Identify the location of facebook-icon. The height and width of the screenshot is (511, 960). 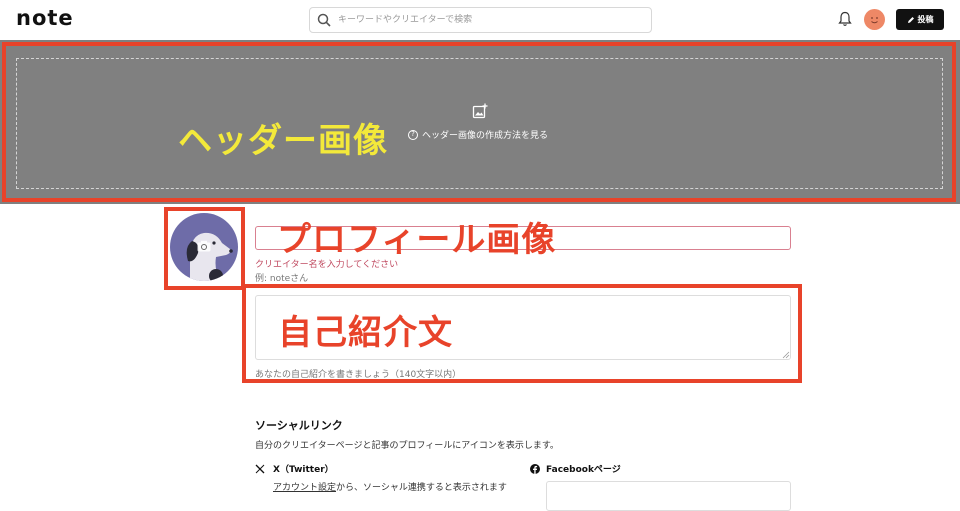
(535, 468).